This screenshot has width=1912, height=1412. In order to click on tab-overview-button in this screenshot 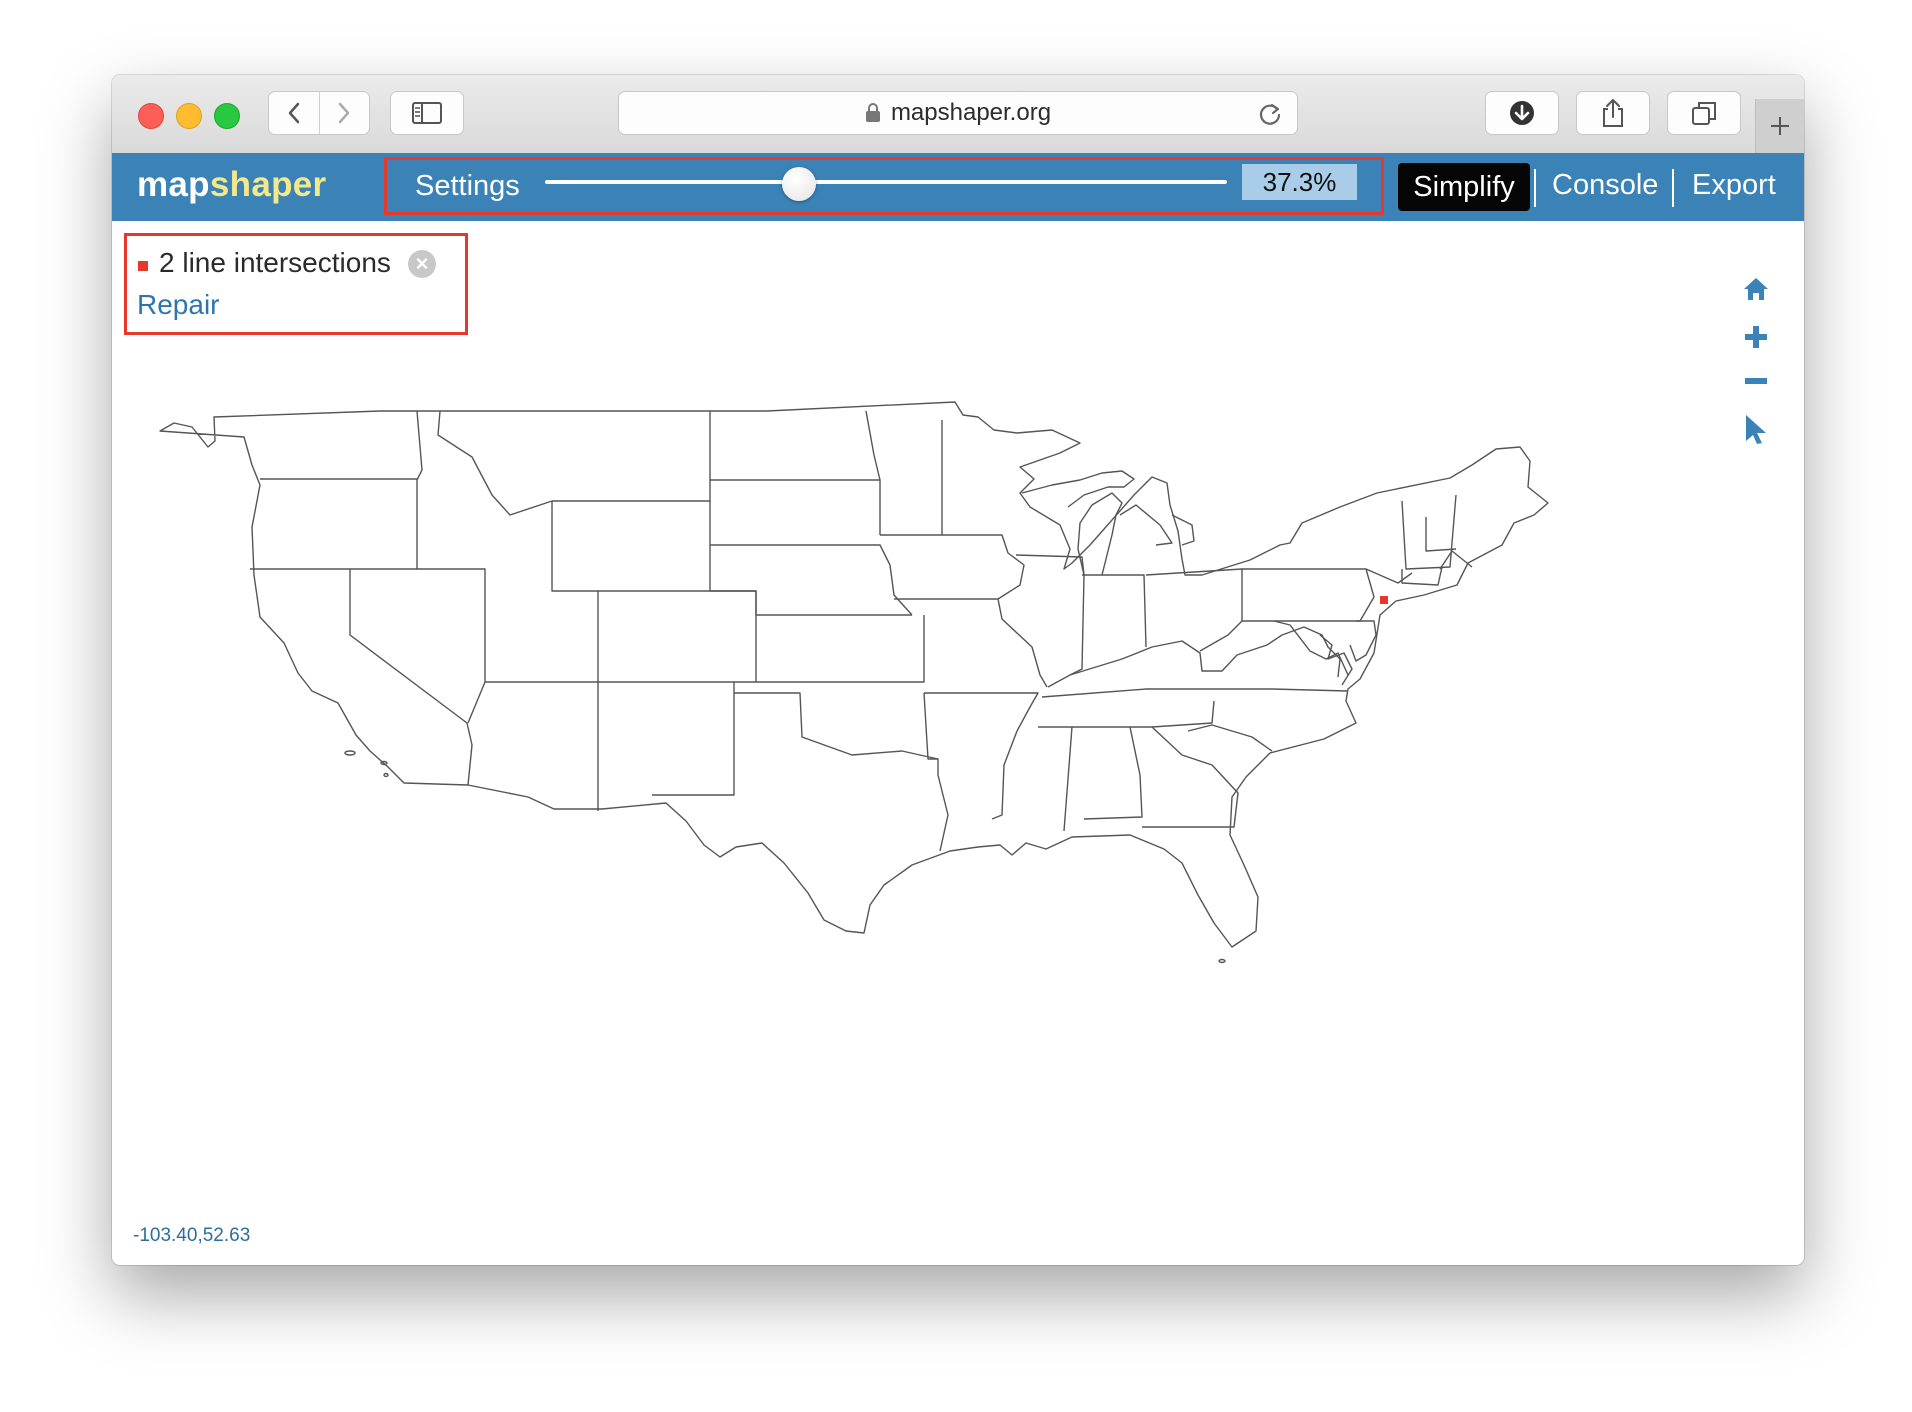, I will do `click(1704, 113)`.